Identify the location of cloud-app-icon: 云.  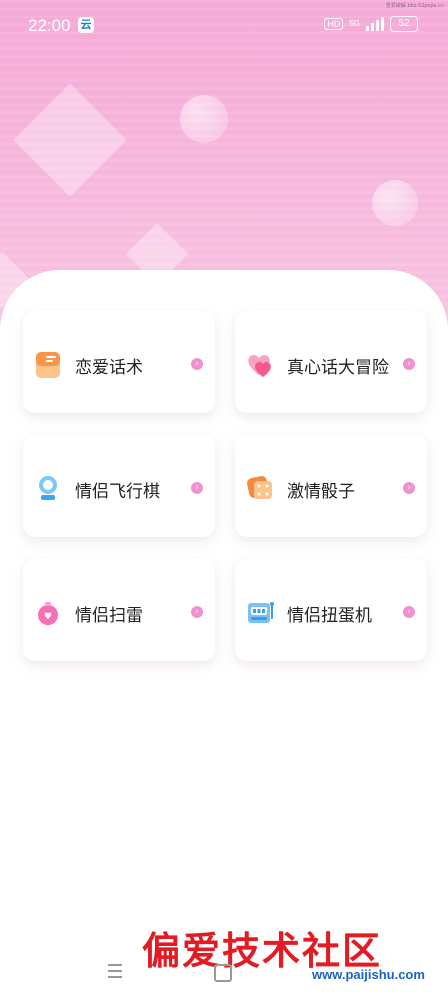
(86, 25).